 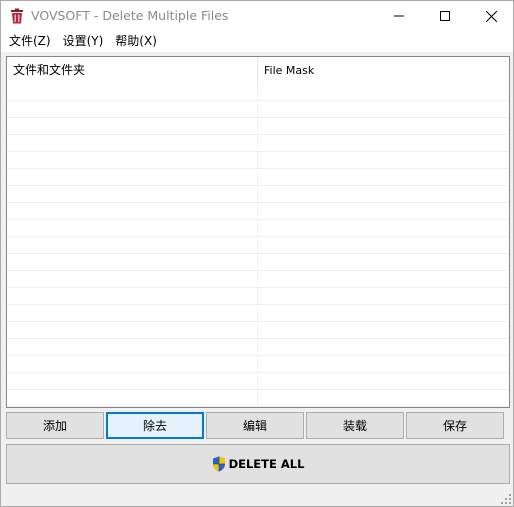 I want to click on window-title: VOVSOFT - Delete Multiple Files, so click(x=130, y=15).